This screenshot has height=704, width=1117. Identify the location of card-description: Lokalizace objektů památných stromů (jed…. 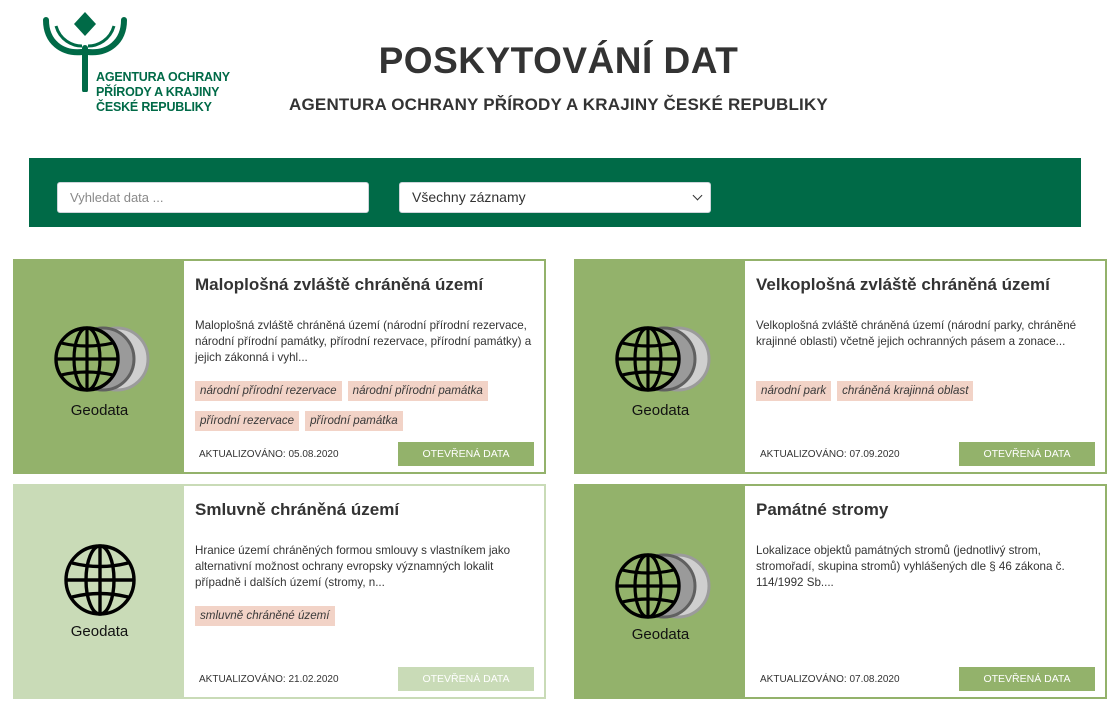
(910, 566).